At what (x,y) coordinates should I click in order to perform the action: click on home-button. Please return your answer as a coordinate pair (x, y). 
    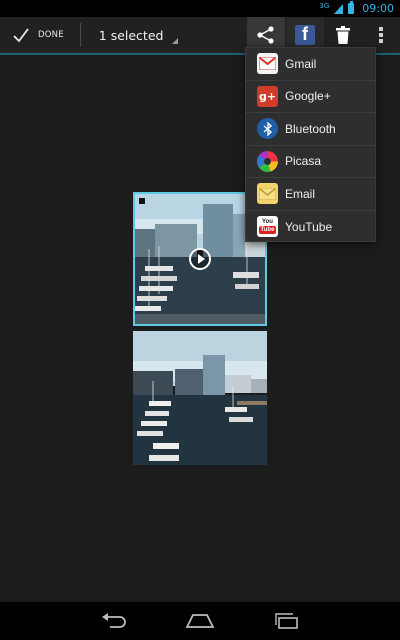
    Looking at the image, I should click on (200, 621).